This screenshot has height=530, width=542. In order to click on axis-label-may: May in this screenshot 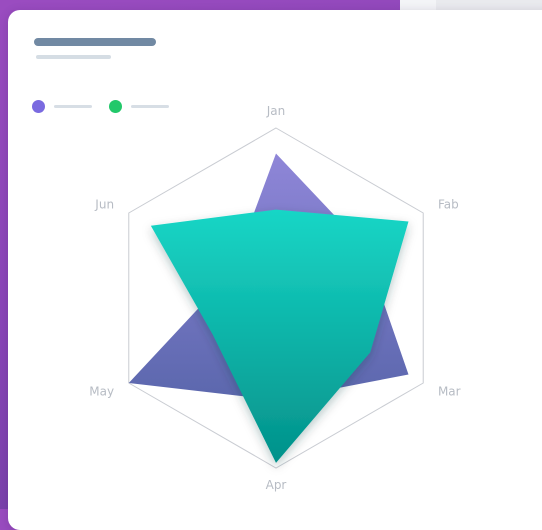, I will do `click(101, 392)`.